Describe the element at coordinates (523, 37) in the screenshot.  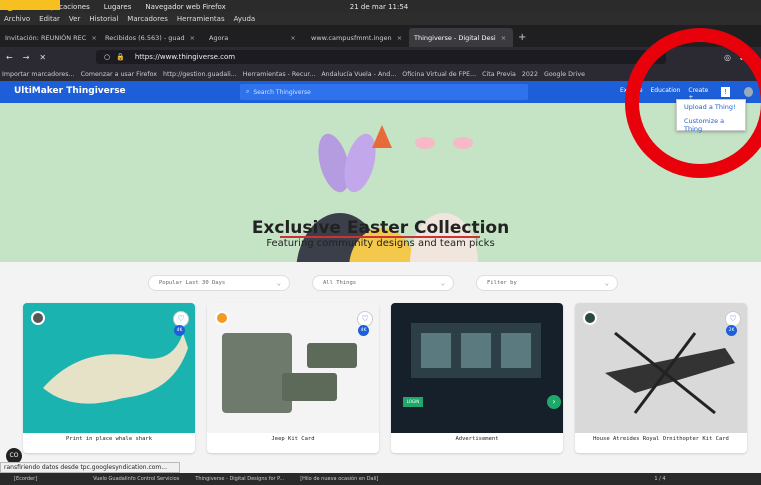
I see `new-tab-button: +` at that location.